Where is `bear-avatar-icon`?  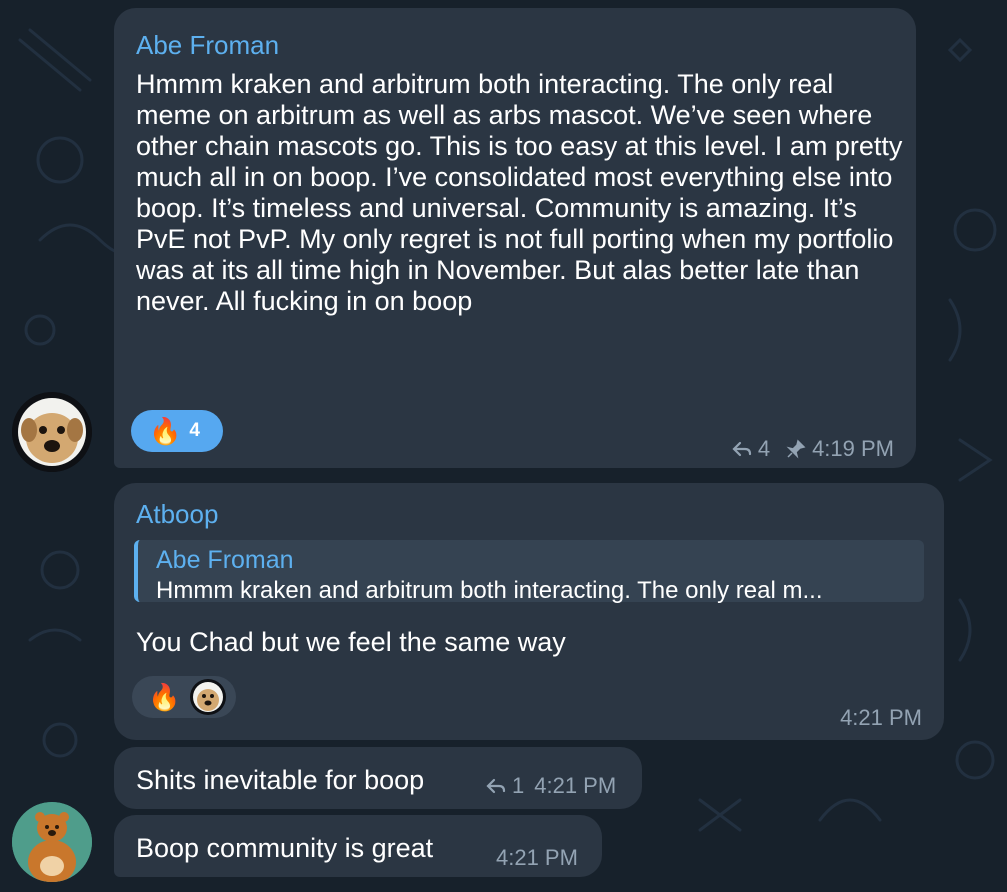 bear-avatar-icon is located at coordinates (52, 842).